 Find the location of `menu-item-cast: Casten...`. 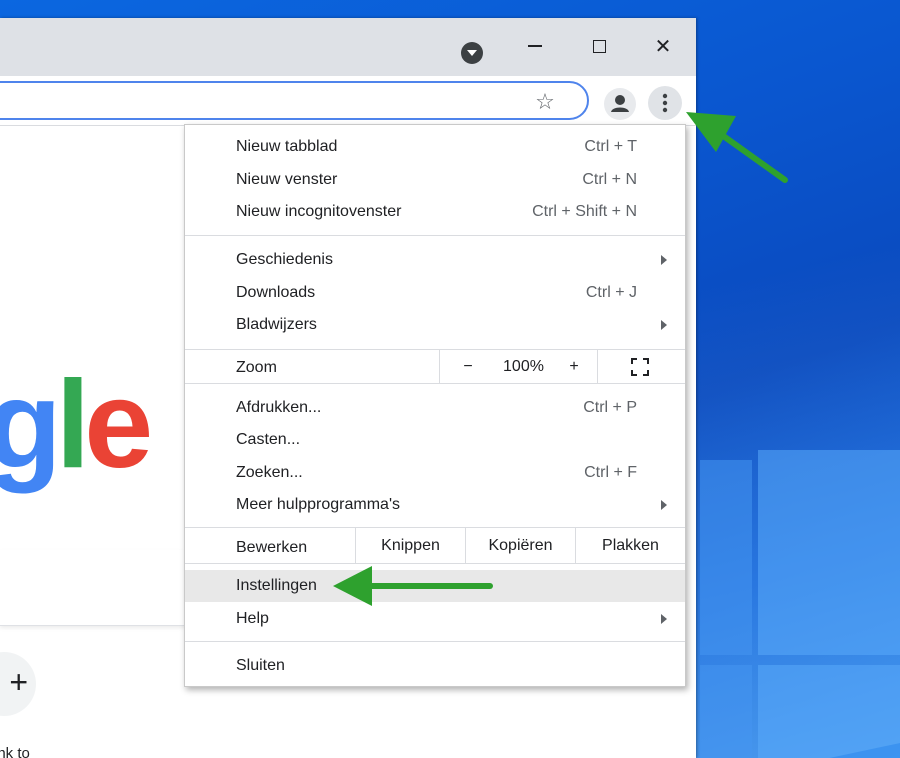

menu-item-cast: Casten... is located at coordinates (435, 440).